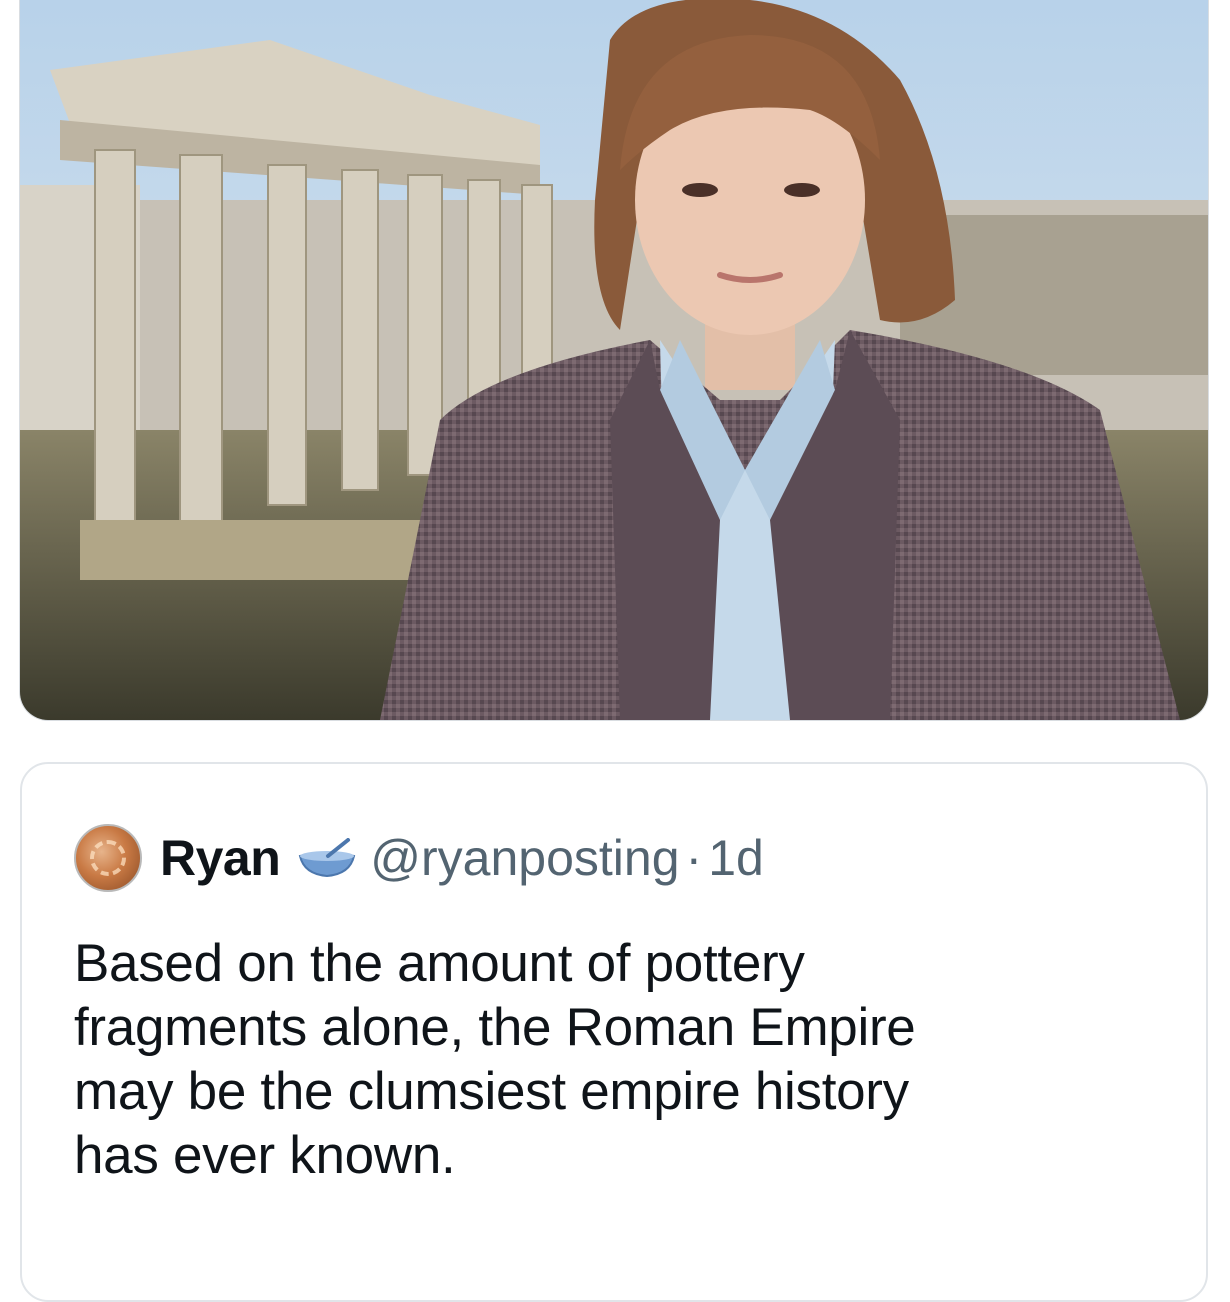 The image size is (1230, 1302). I want to click on tweet-text-line: fragments alone, the Roman Empire, so click(495, 1027).